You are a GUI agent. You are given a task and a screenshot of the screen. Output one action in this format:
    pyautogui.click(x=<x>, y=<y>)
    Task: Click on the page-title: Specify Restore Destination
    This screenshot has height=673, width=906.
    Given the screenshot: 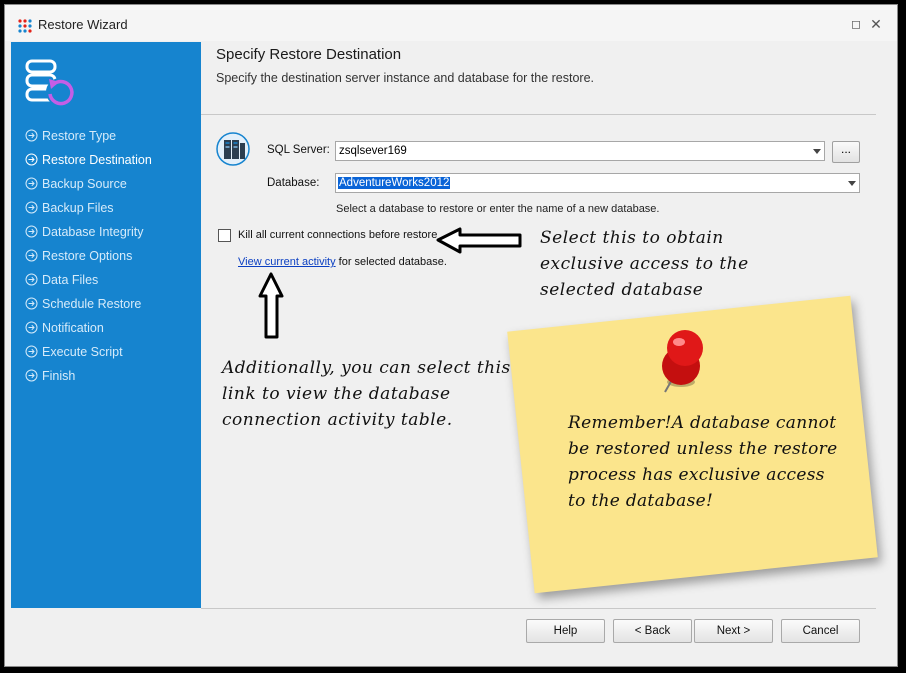 What is the action you would take?
    pyautogui.click(x=309, y=54)
    